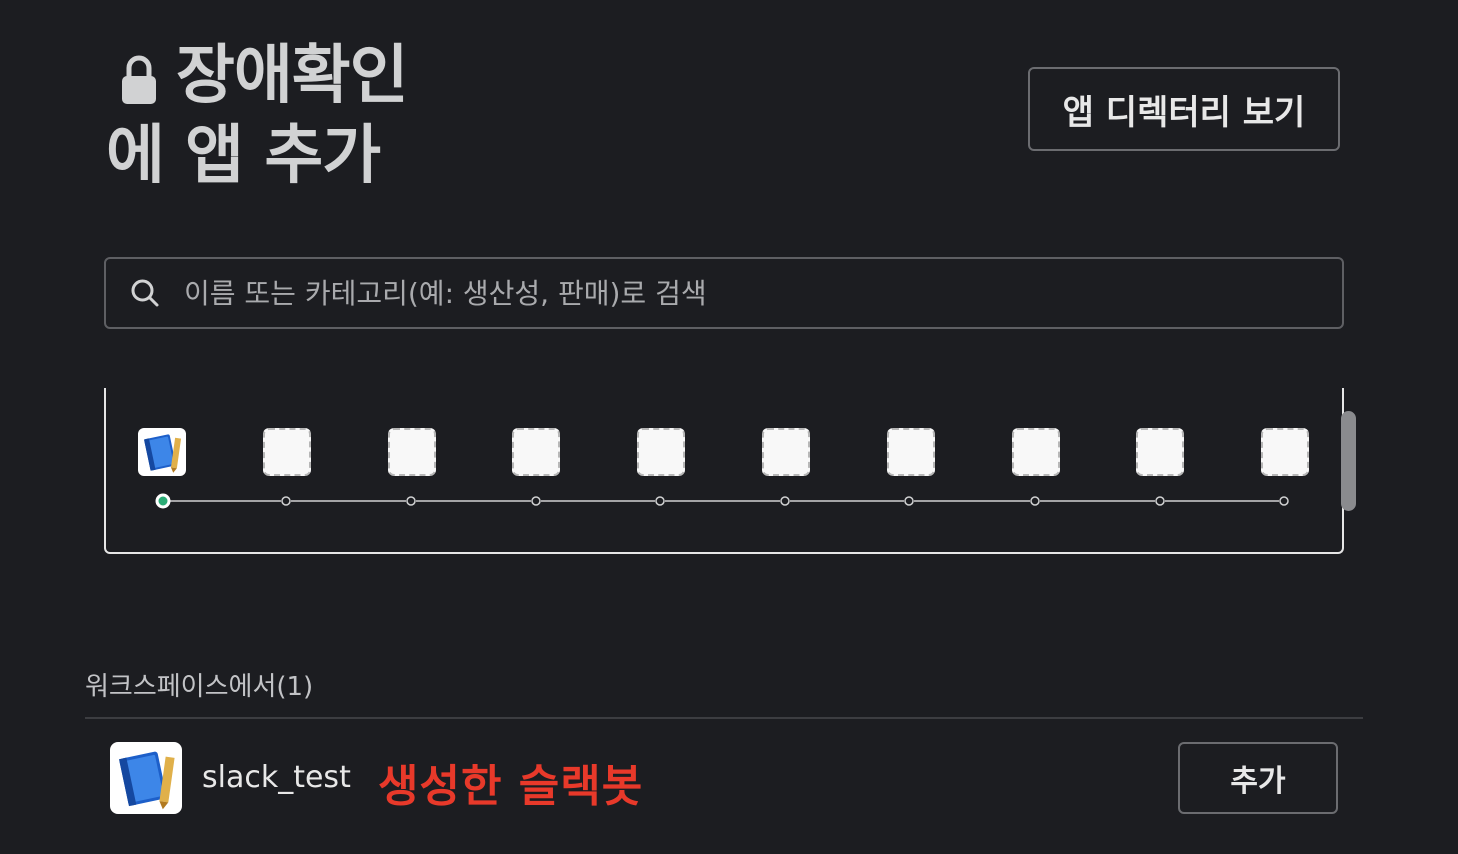 The height and width of the screenshot is (854, 1458). Describe the element at coordinates (762, 293) in the screenshot. I see `search-input` at that location.